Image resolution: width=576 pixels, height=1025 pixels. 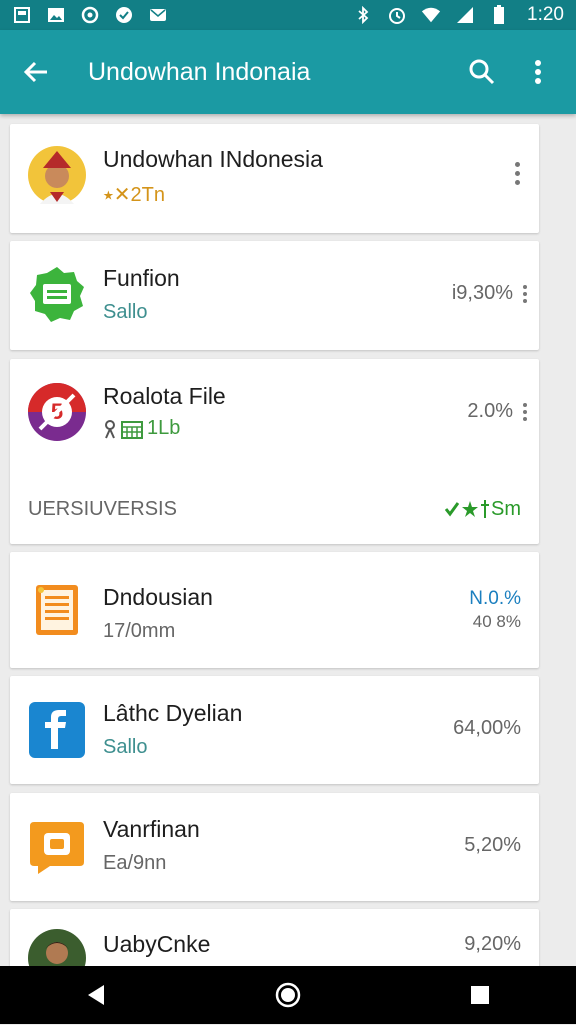 I want to click on more-vert-icon, so click(x=538, y=72).